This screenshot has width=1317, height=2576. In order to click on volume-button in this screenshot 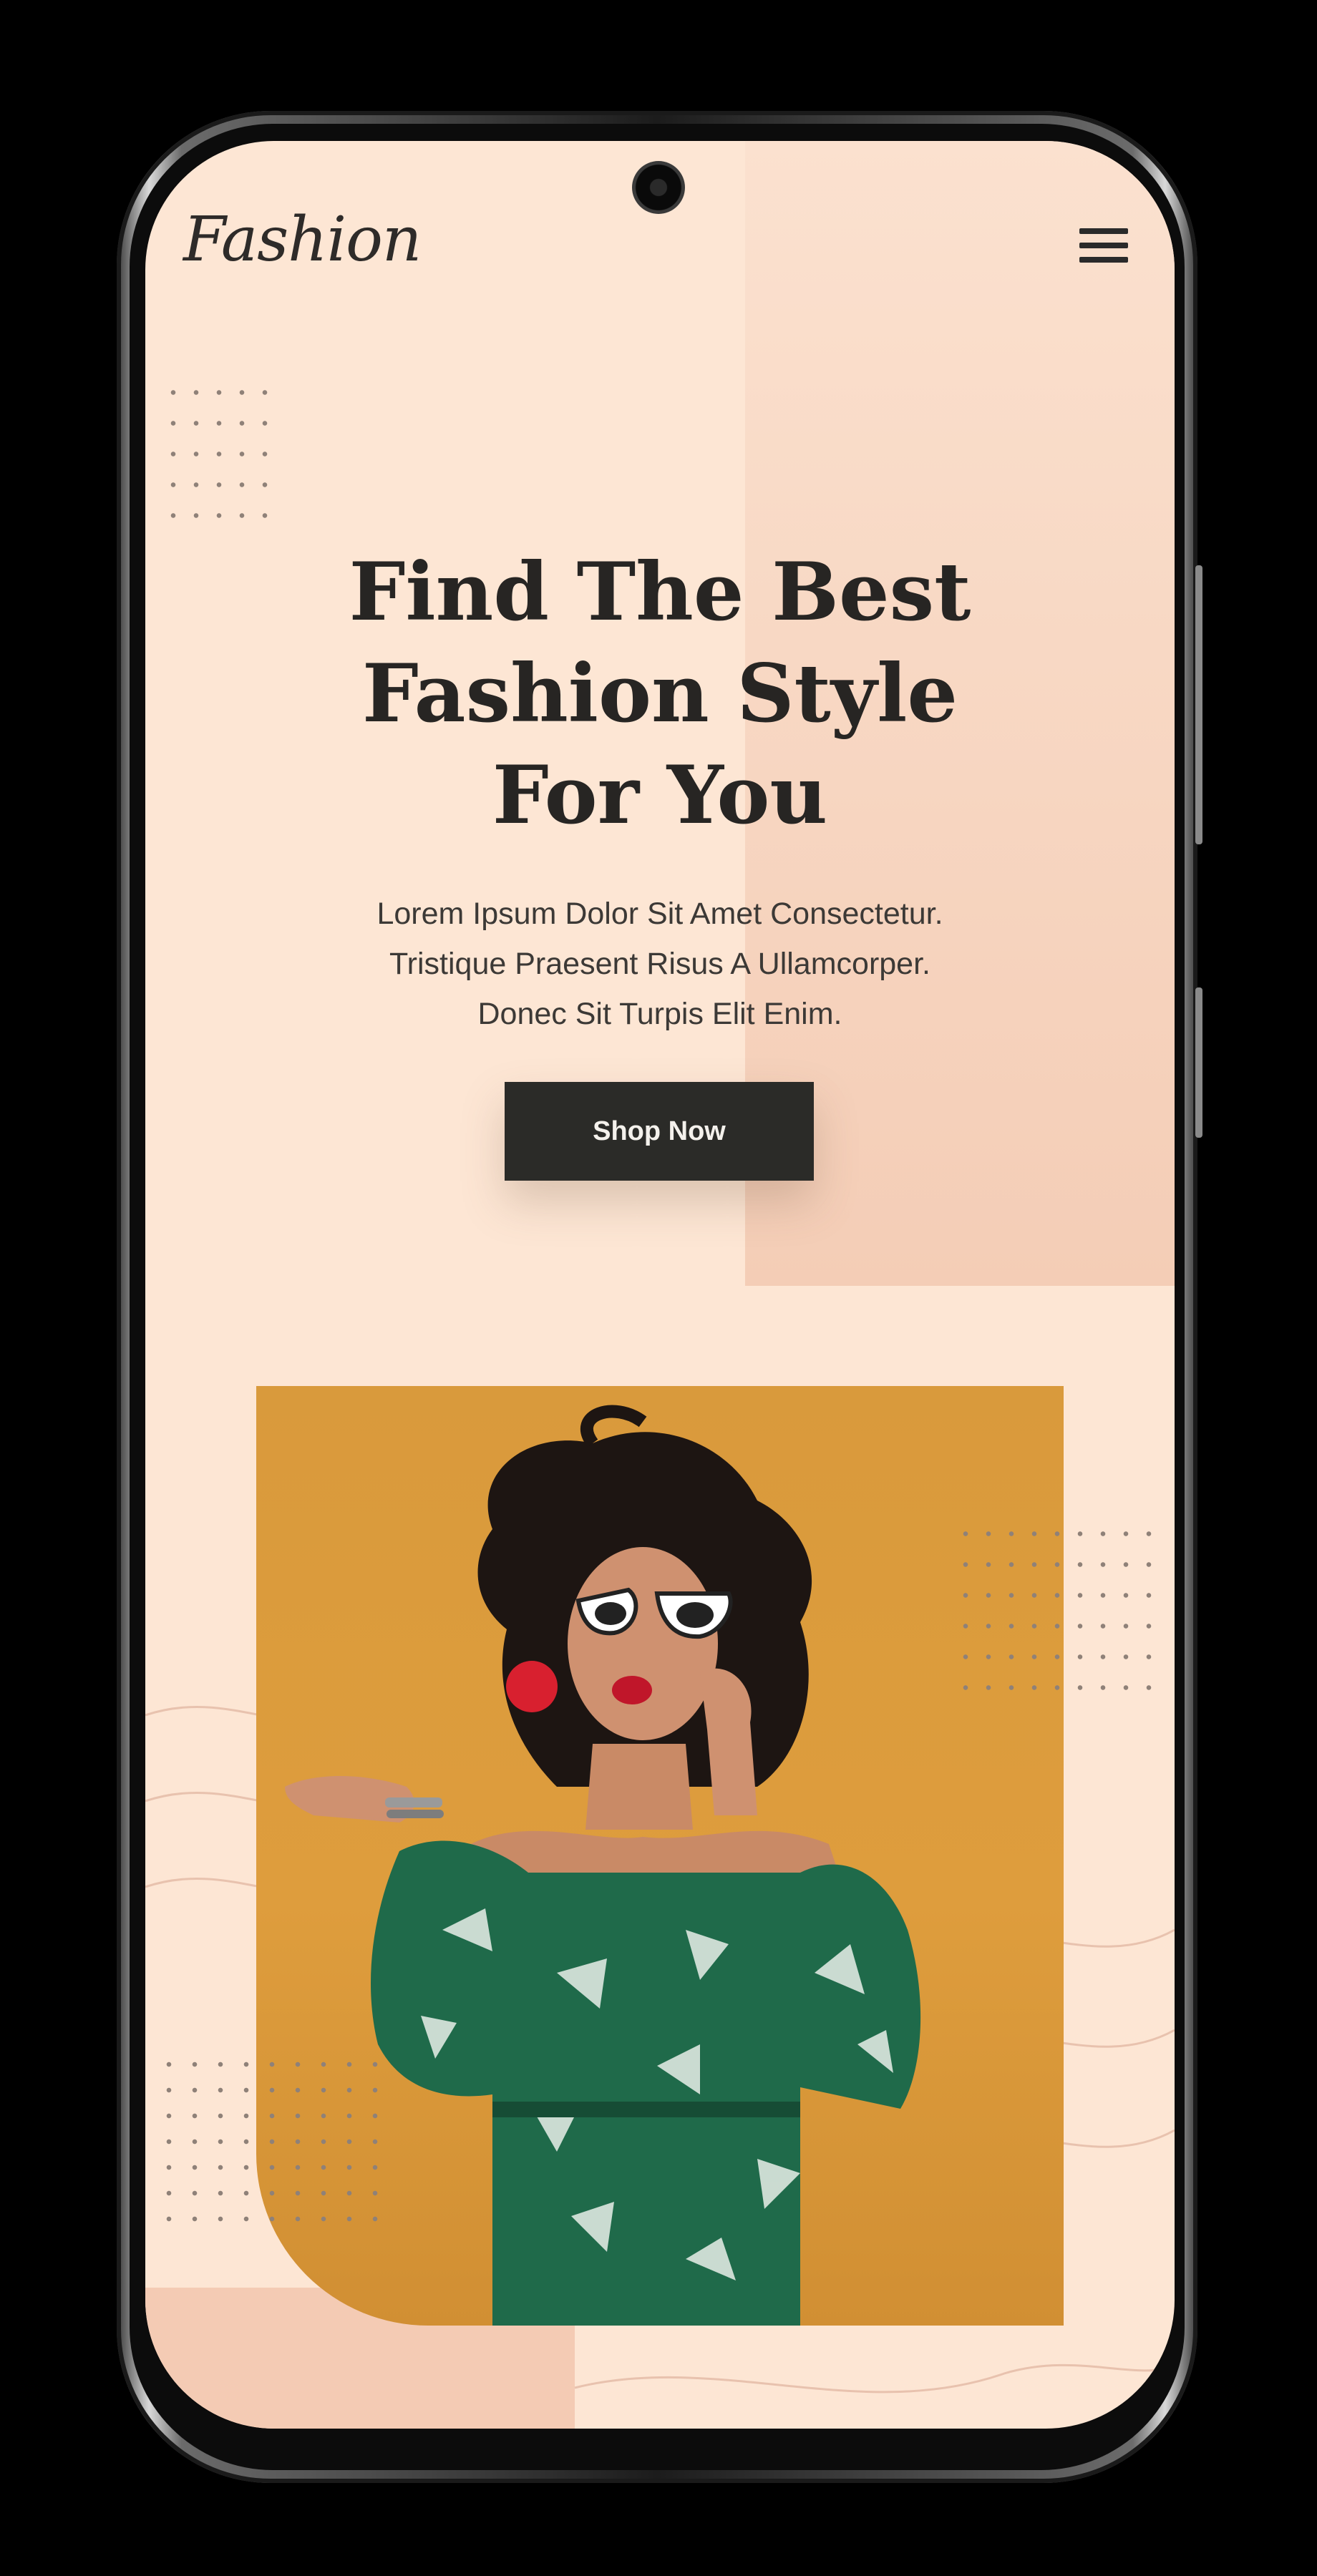, I will do `click(1198, 1062)`.